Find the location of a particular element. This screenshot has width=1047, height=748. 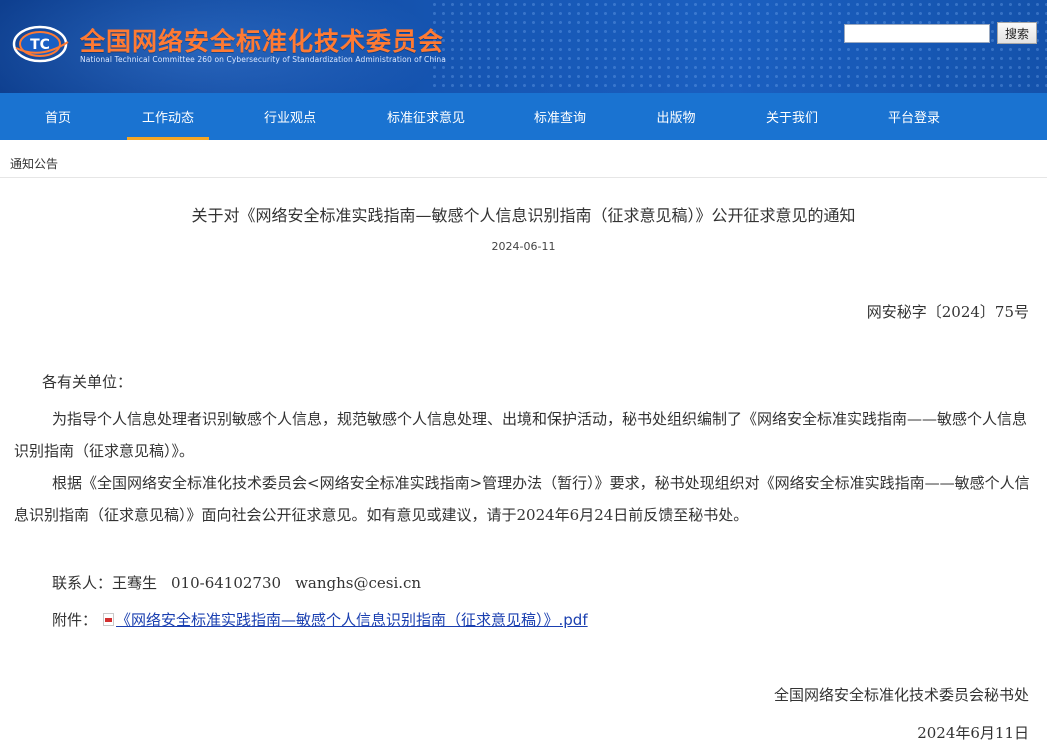

logo-letters: TC is located at coordinates (40, 45).